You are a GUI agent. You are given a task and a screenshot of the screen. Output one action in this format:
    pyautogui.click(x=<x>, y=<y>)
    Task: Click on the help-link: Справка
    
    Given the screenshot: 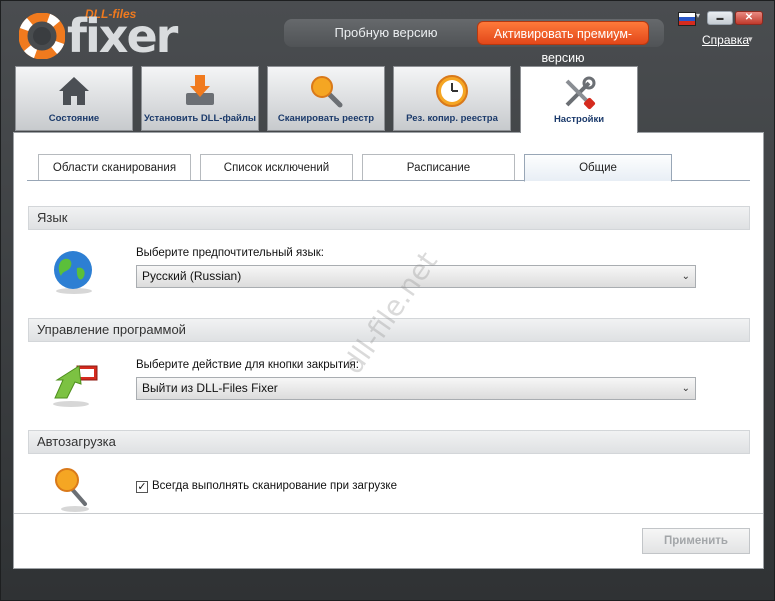 What is the action you would take?
    pyautogui.click(x=725, y=40)
    